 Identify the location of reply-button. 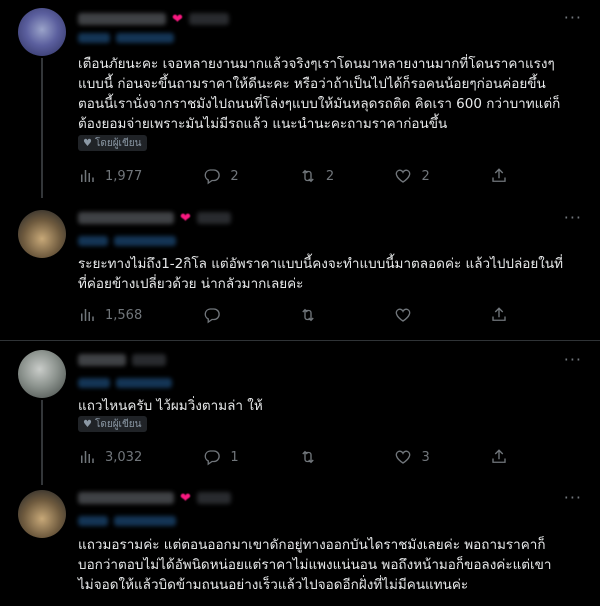
(251, 315).